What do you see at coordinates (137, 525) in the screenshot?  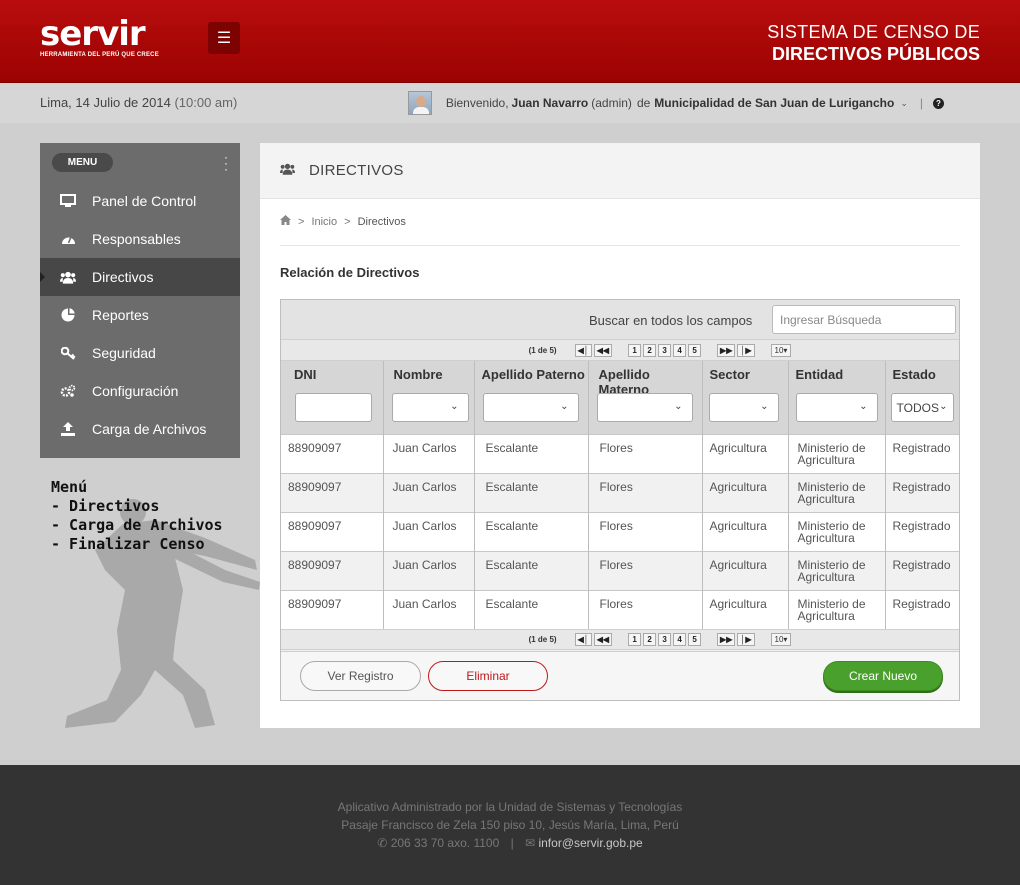 I see `menu-note-line: - Carga de Archivos` at bounding box center [137, 525].